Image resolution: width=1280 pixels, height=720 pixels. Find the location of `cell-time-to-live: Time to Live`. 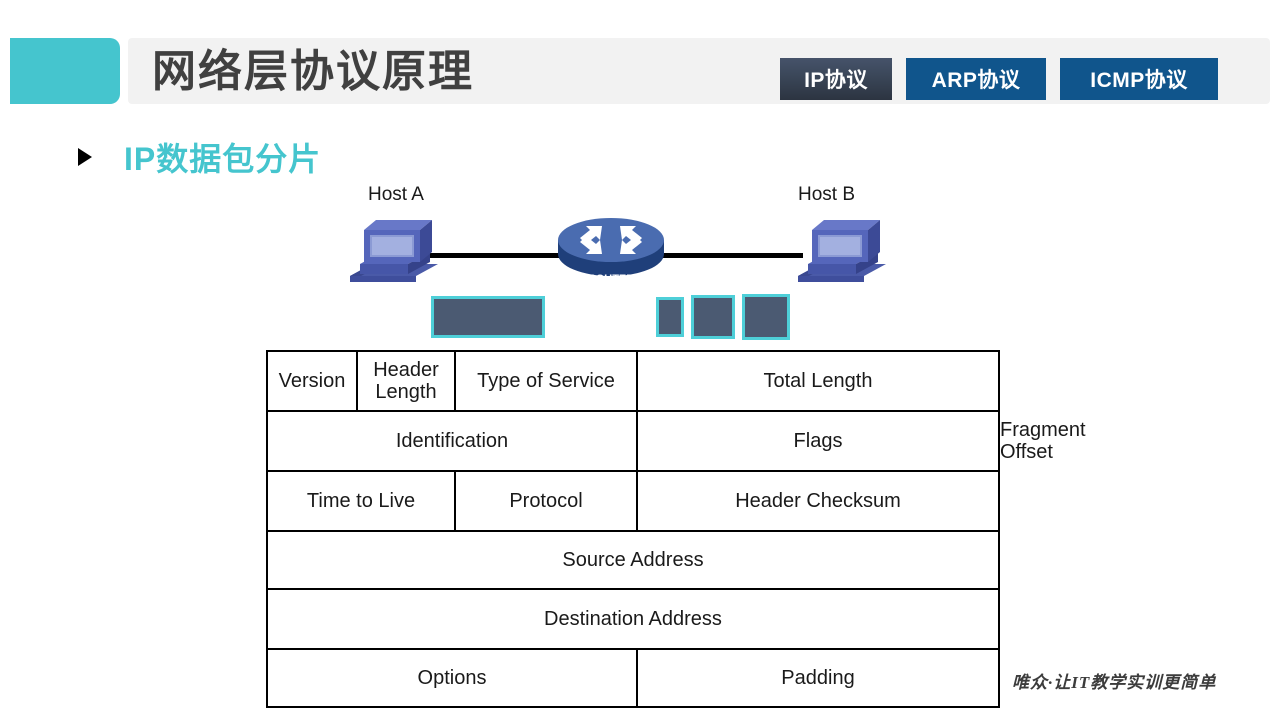

cell-time-to-live: Time to Live is located at coordinates (361, 501).